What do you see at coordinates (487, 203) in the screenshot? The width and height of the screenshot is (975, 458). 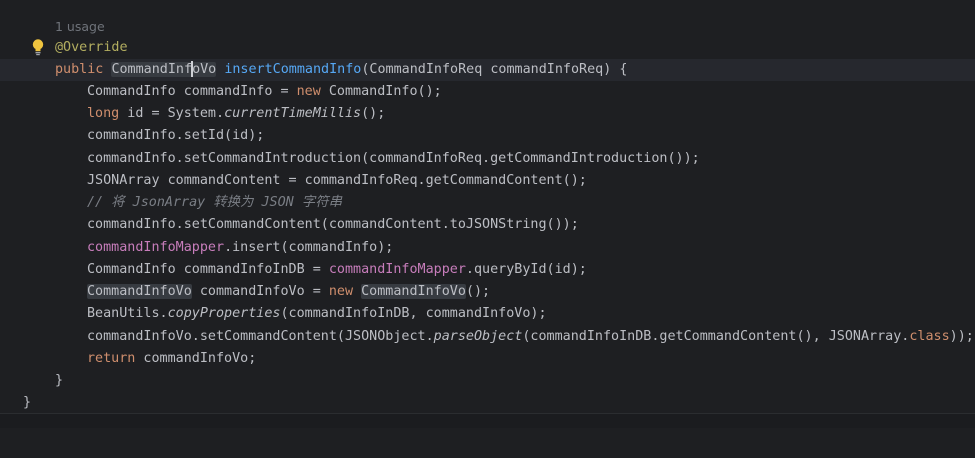 I see `code-line: // 将 JsonArray 转换为 JSON 字符串` at bounding box center [487, 203].